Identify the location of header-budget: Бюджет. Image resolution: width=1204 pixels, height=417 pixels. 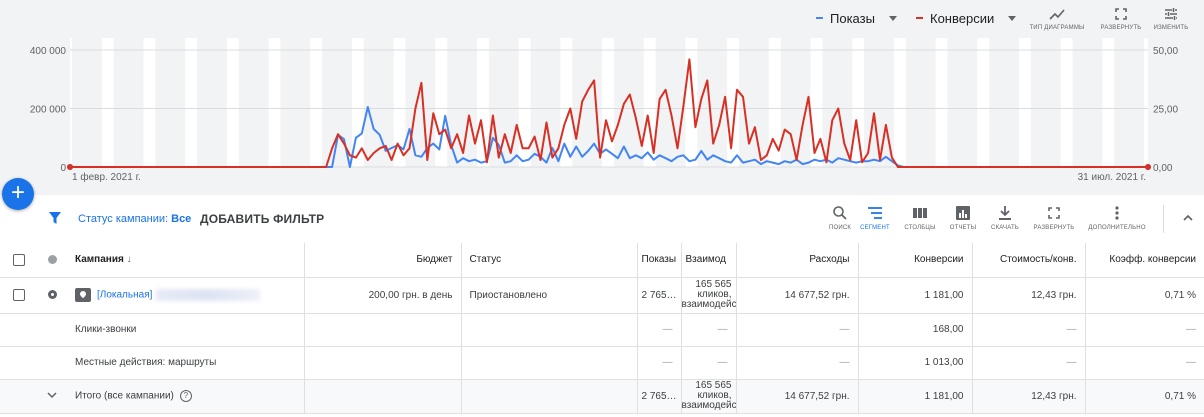
(382, 260).